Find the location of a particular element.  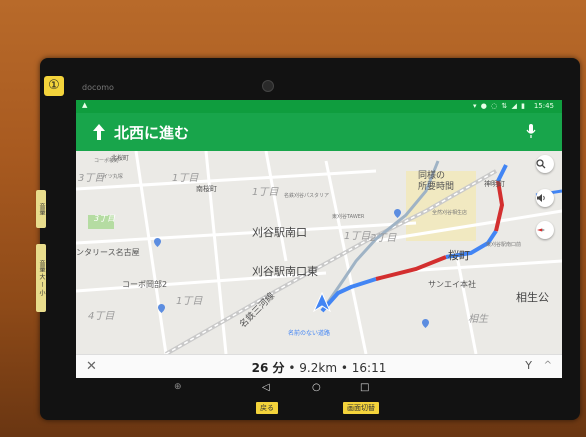

map-label: コーポ岡部2 is located at coordinates (145, 284).